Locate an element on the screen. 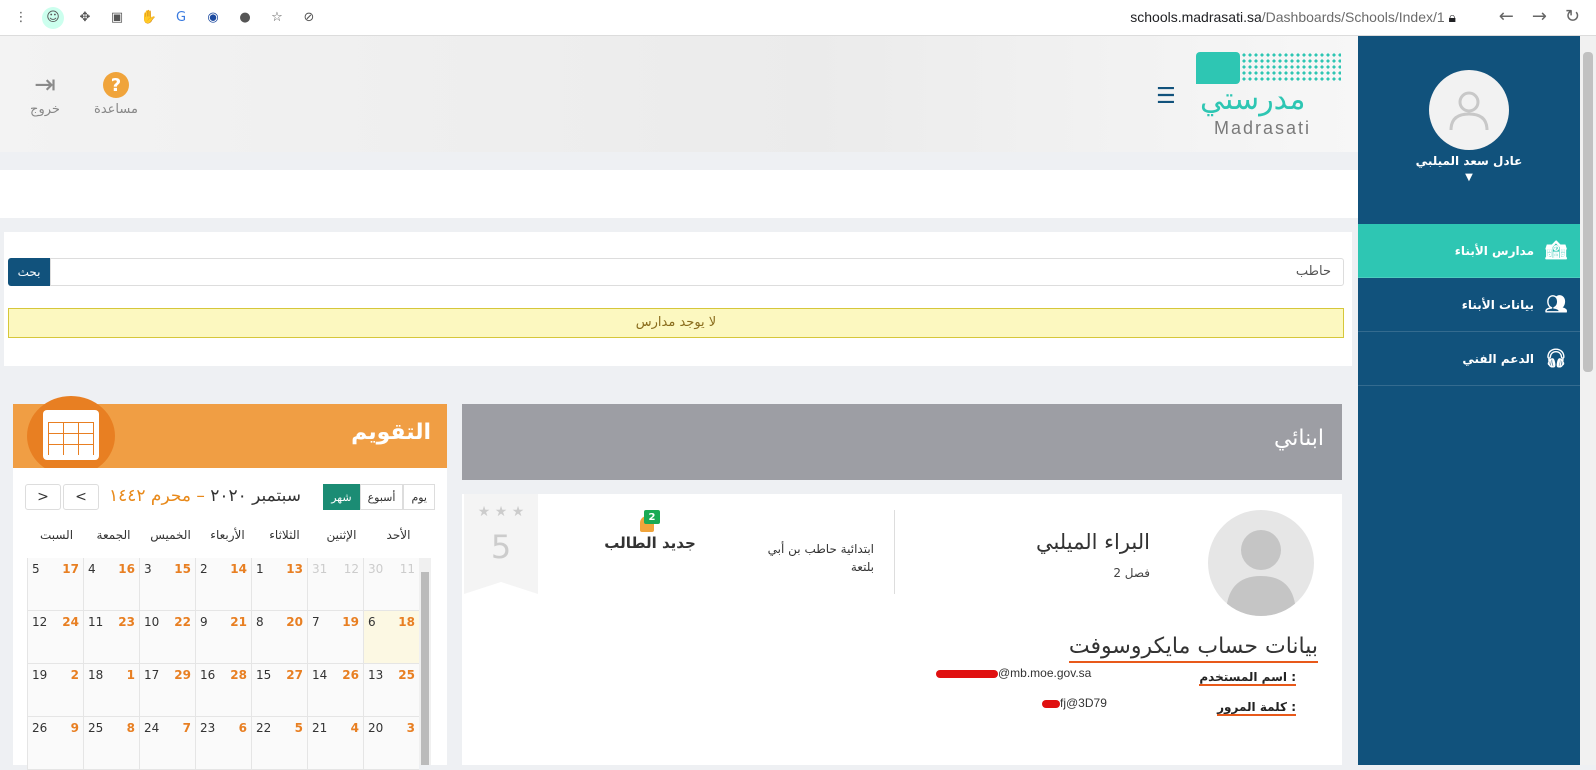 The height and width of the screenshot is (770, 1596). sidebar-item-kids-data: بيانات الأبناء 👥︎ is located at coordinates (1469, 305).